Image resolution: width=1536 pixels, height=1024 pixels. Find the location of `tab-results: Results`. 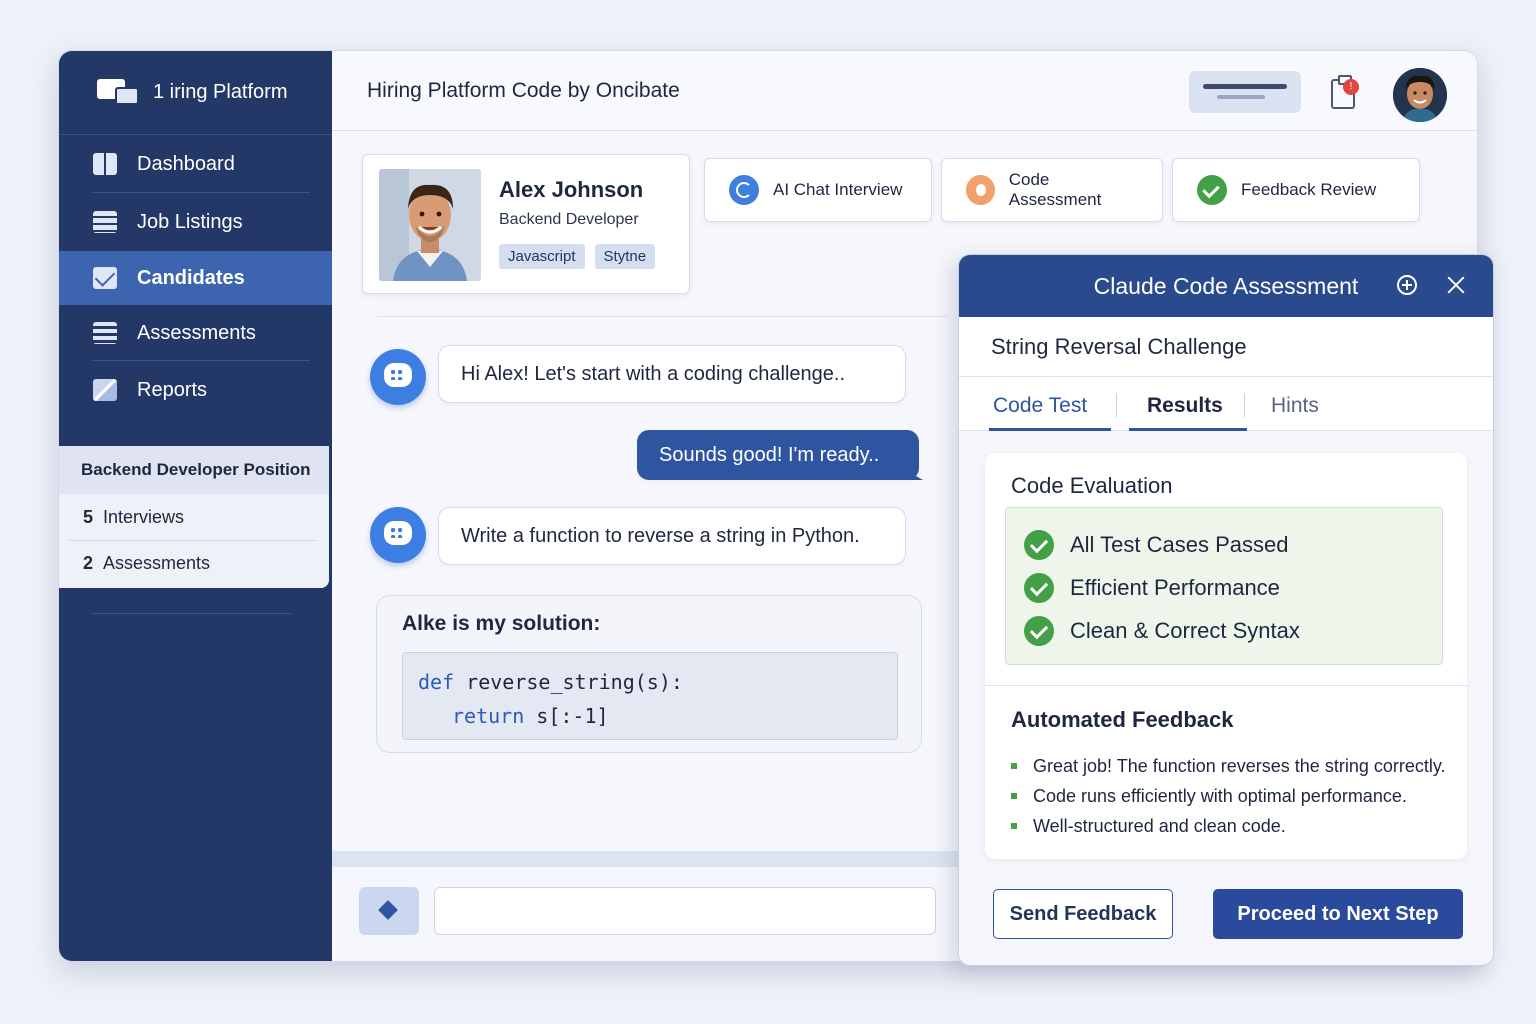

tab-results: Results is located at coordinates (1188, 404).